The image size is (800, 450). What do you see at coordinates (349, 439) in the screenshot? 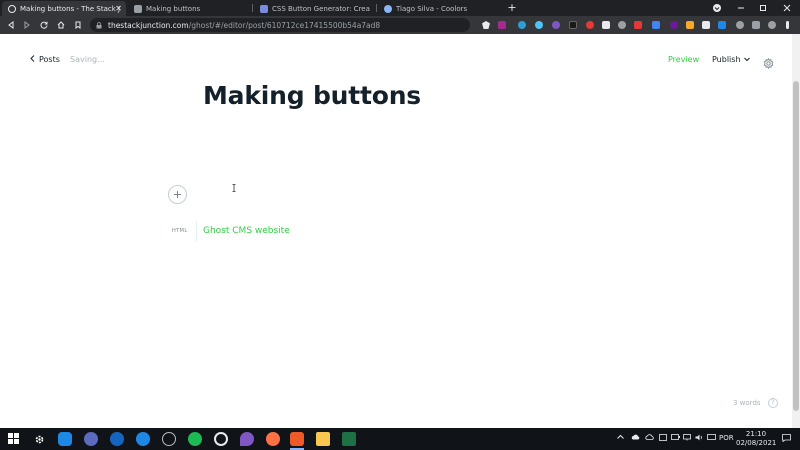
I see `excel-icon` at bounding box center [349, 439].